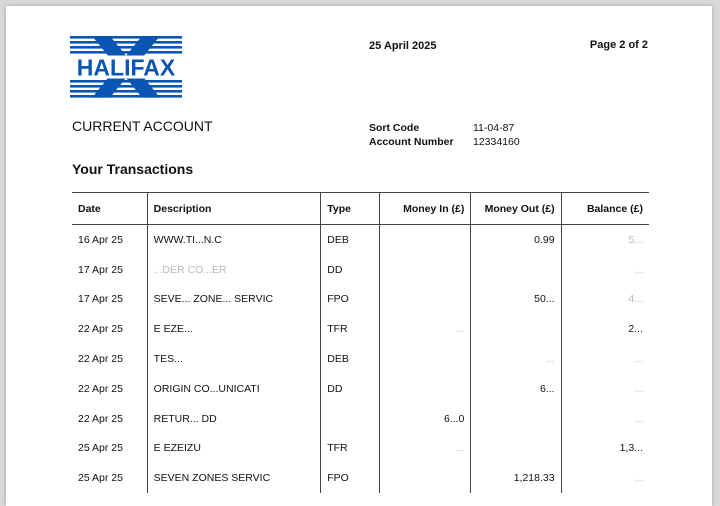  I want to click on cell-description: SEVEN ZONES SERVIC, so click(233, 478).